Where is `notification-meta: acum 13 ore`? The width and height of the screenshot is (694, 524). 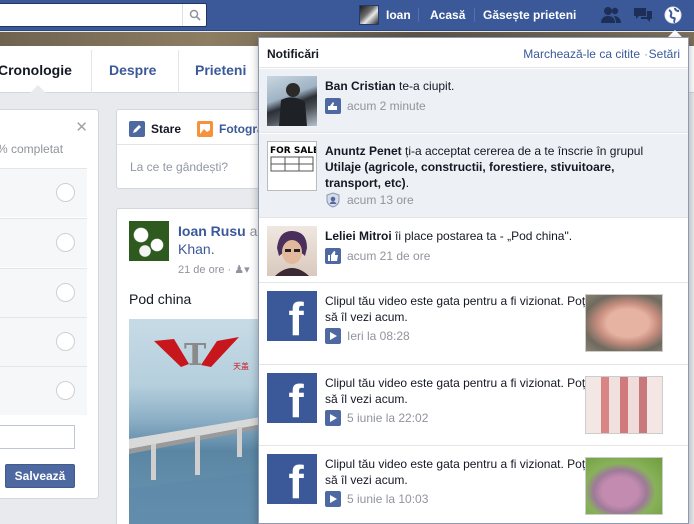 notification-meta: acum 13 ore is located at coordinates (369, 200).